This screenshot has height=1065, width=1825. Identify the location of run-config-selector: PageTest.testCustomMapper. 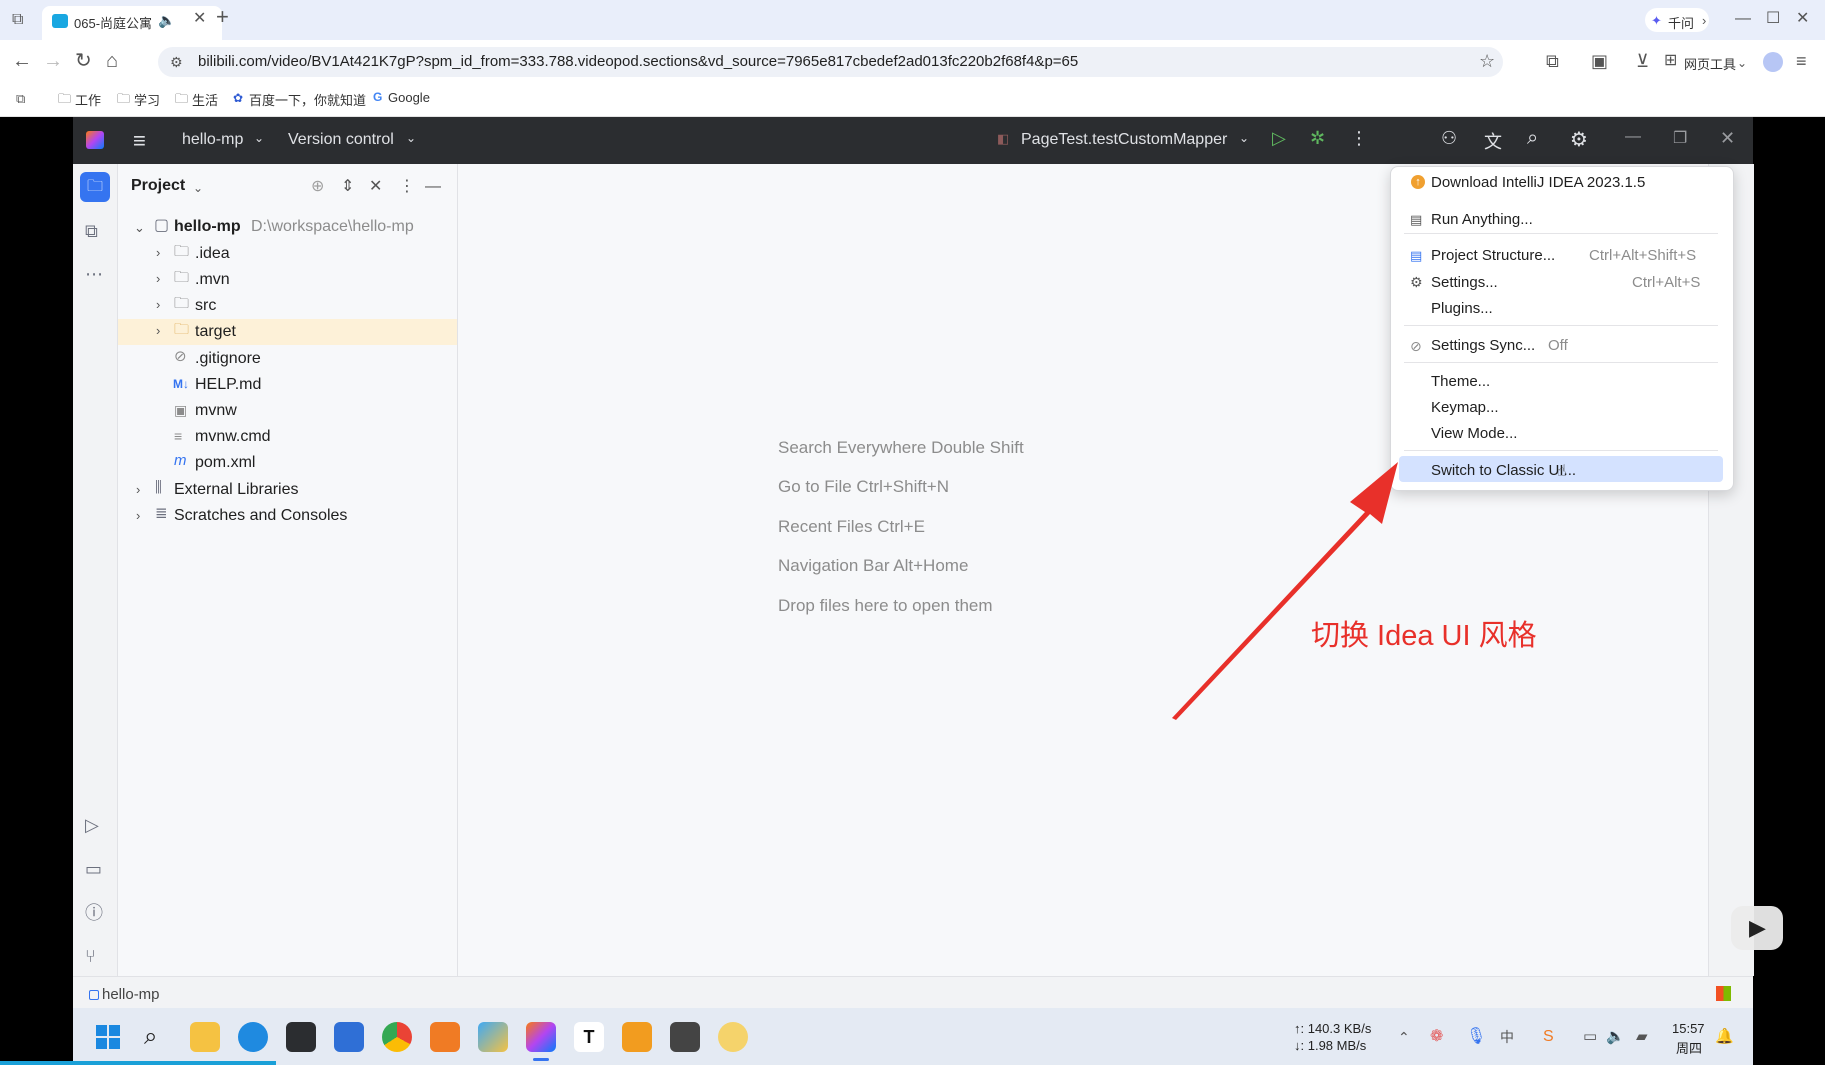
(1124, 140).